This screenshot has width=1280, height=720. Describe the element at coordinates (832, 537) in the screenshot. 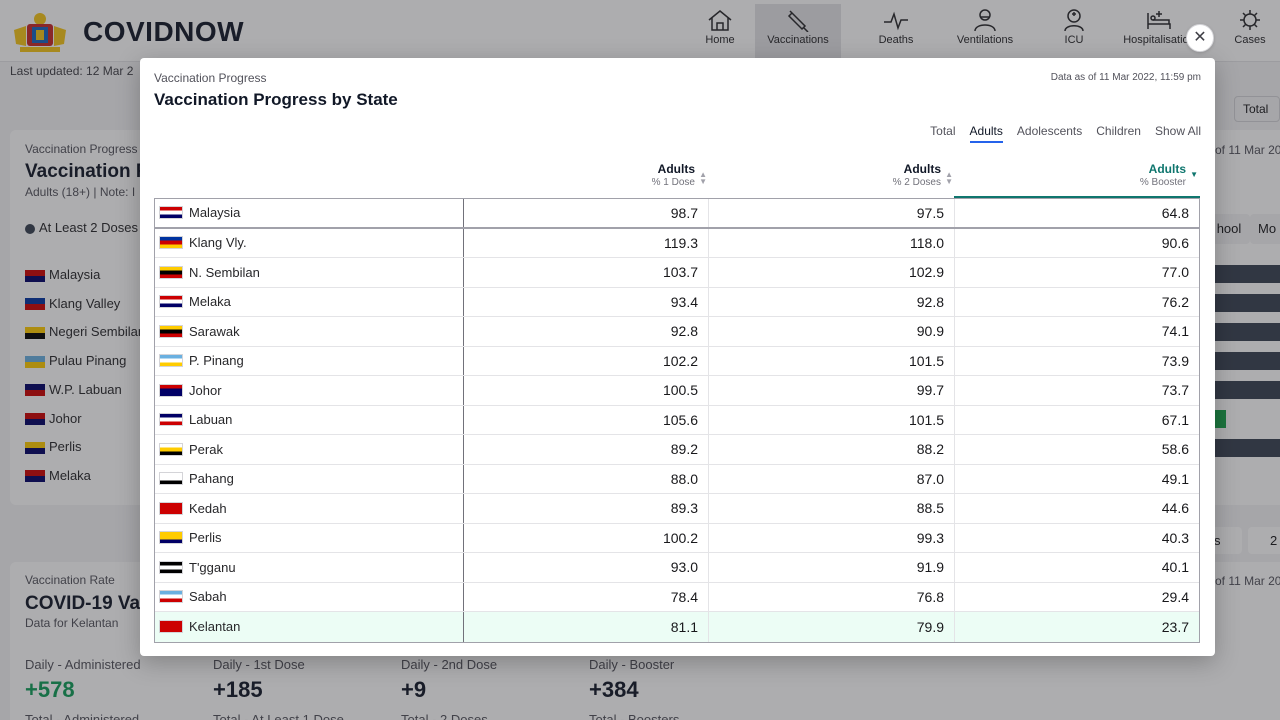

I see `dose2-cell: 99.3` at that location.